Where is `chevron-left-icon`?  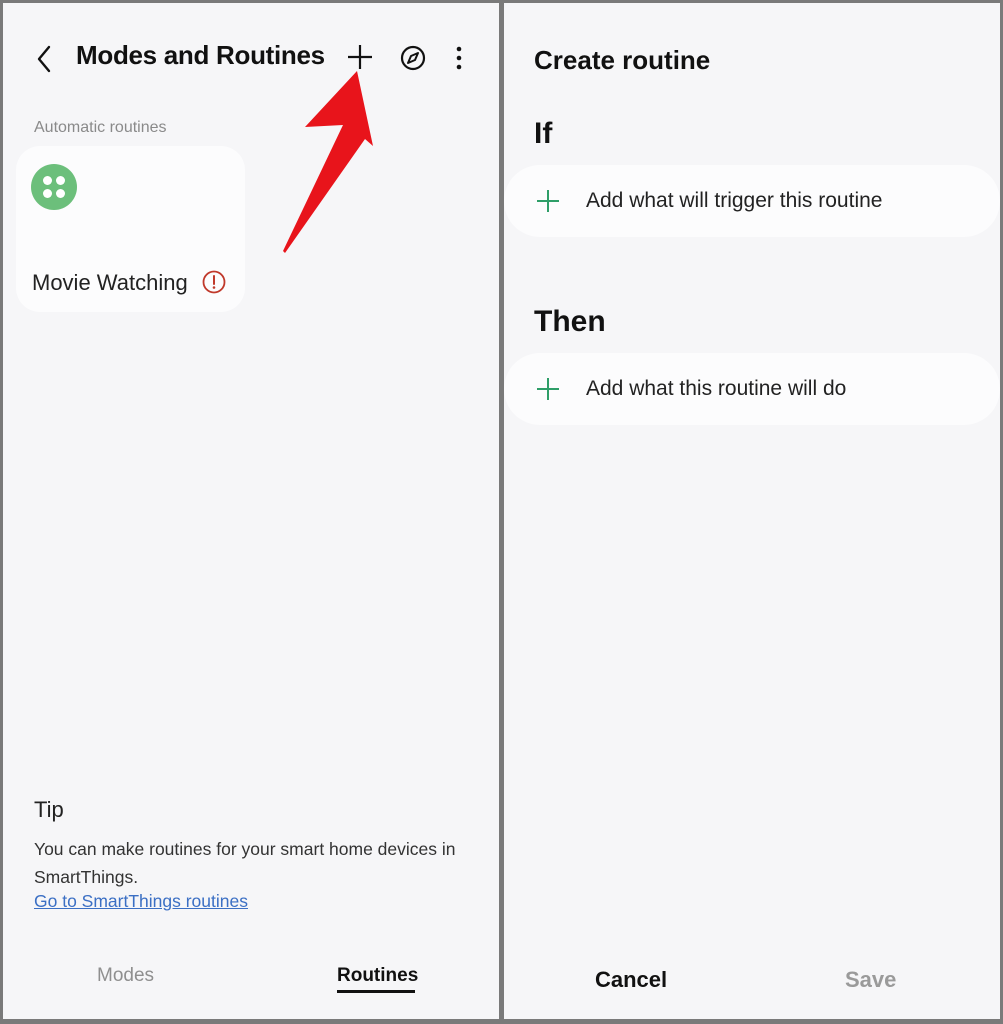
chevron-left-icon is located at coordinates (44, 59).